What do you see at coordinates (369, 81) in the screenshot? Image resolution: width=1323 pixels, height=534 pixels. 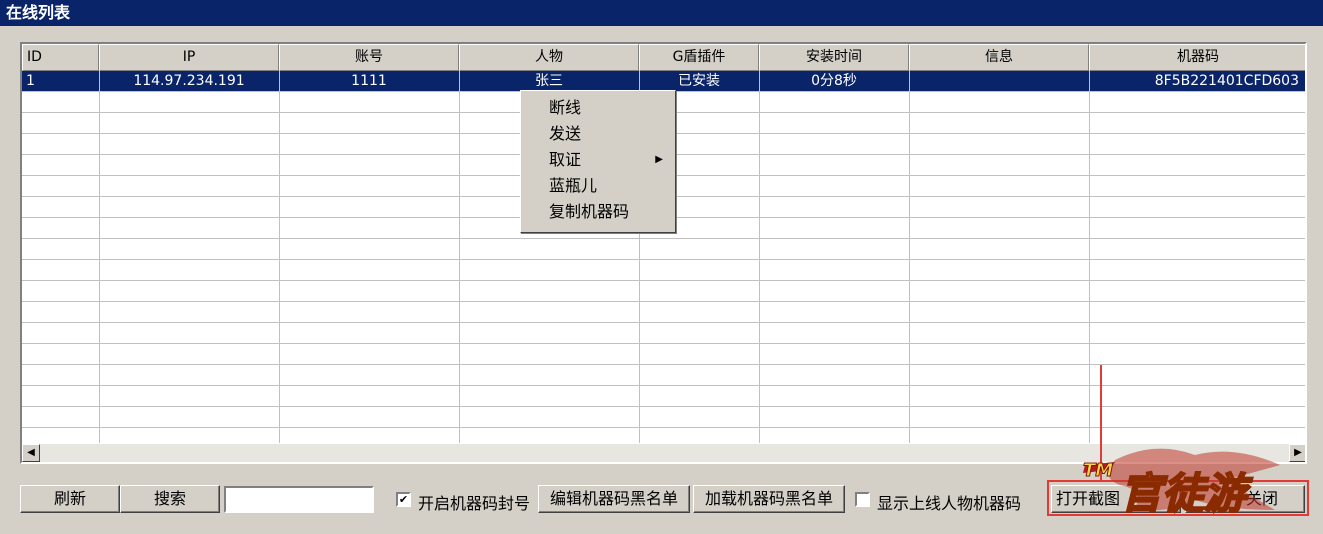 I see `cell-account: 1111` at bounding box center [369, 81].